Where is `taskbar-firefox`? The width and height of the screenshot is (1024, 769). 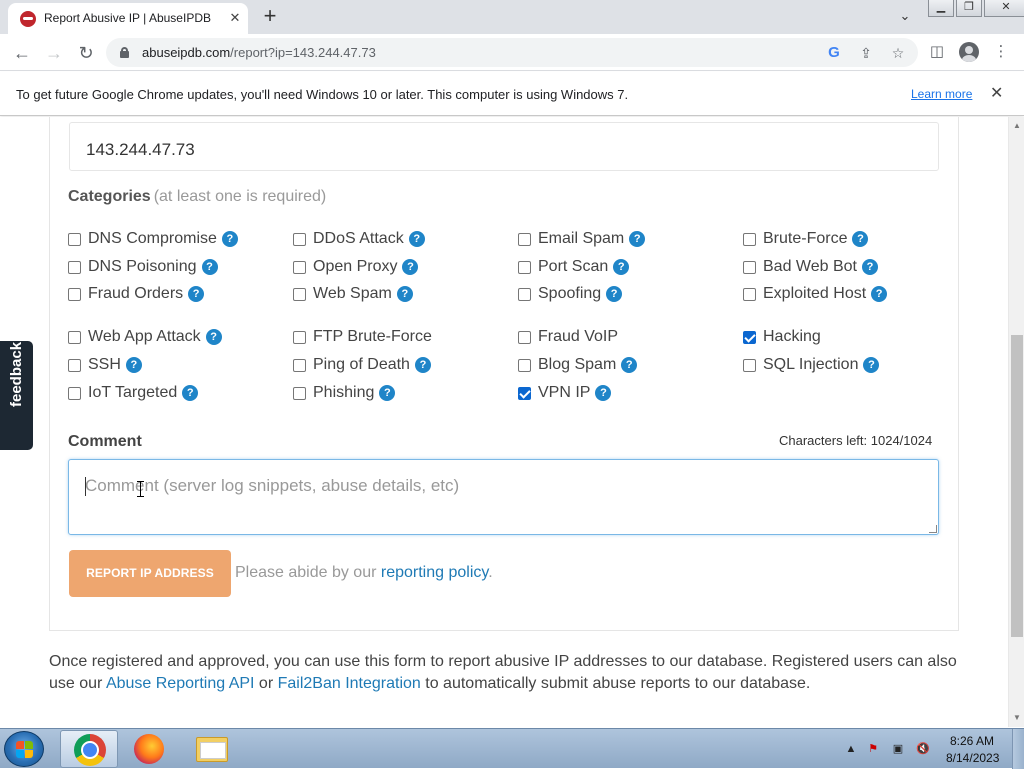
taskbar-firefox is located at coordinates (150, 749).